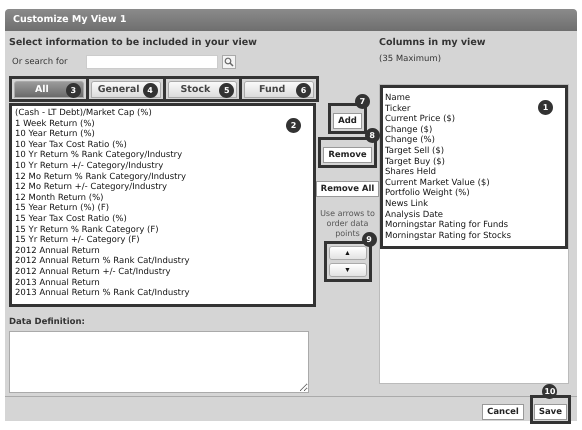 This screenshot has height=430, width=582. Describe the element at coordinates (152, 62) in the screenshot. I see `search-field` at that location.